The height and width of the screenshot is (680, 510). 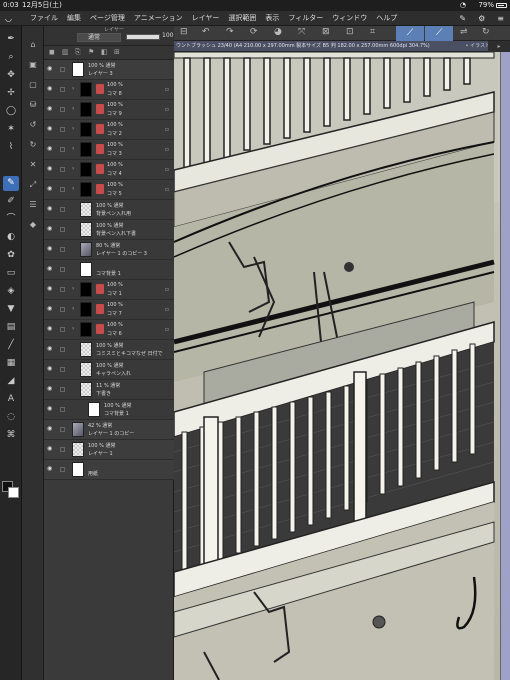 I want to click on layer-row: ◉ 11 % 通常 下書き, so click(x=109, y=390).